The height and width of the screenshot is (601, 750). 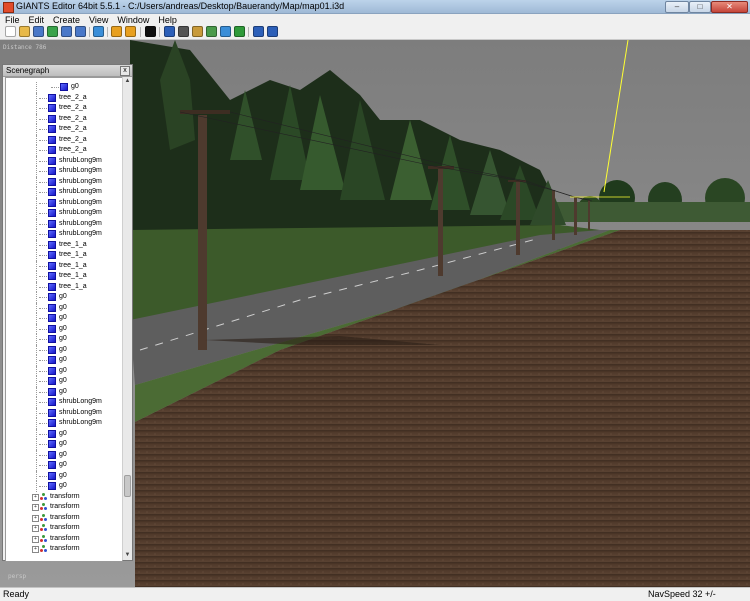 I want to click on settings-icon, so click(x=258, y=31).